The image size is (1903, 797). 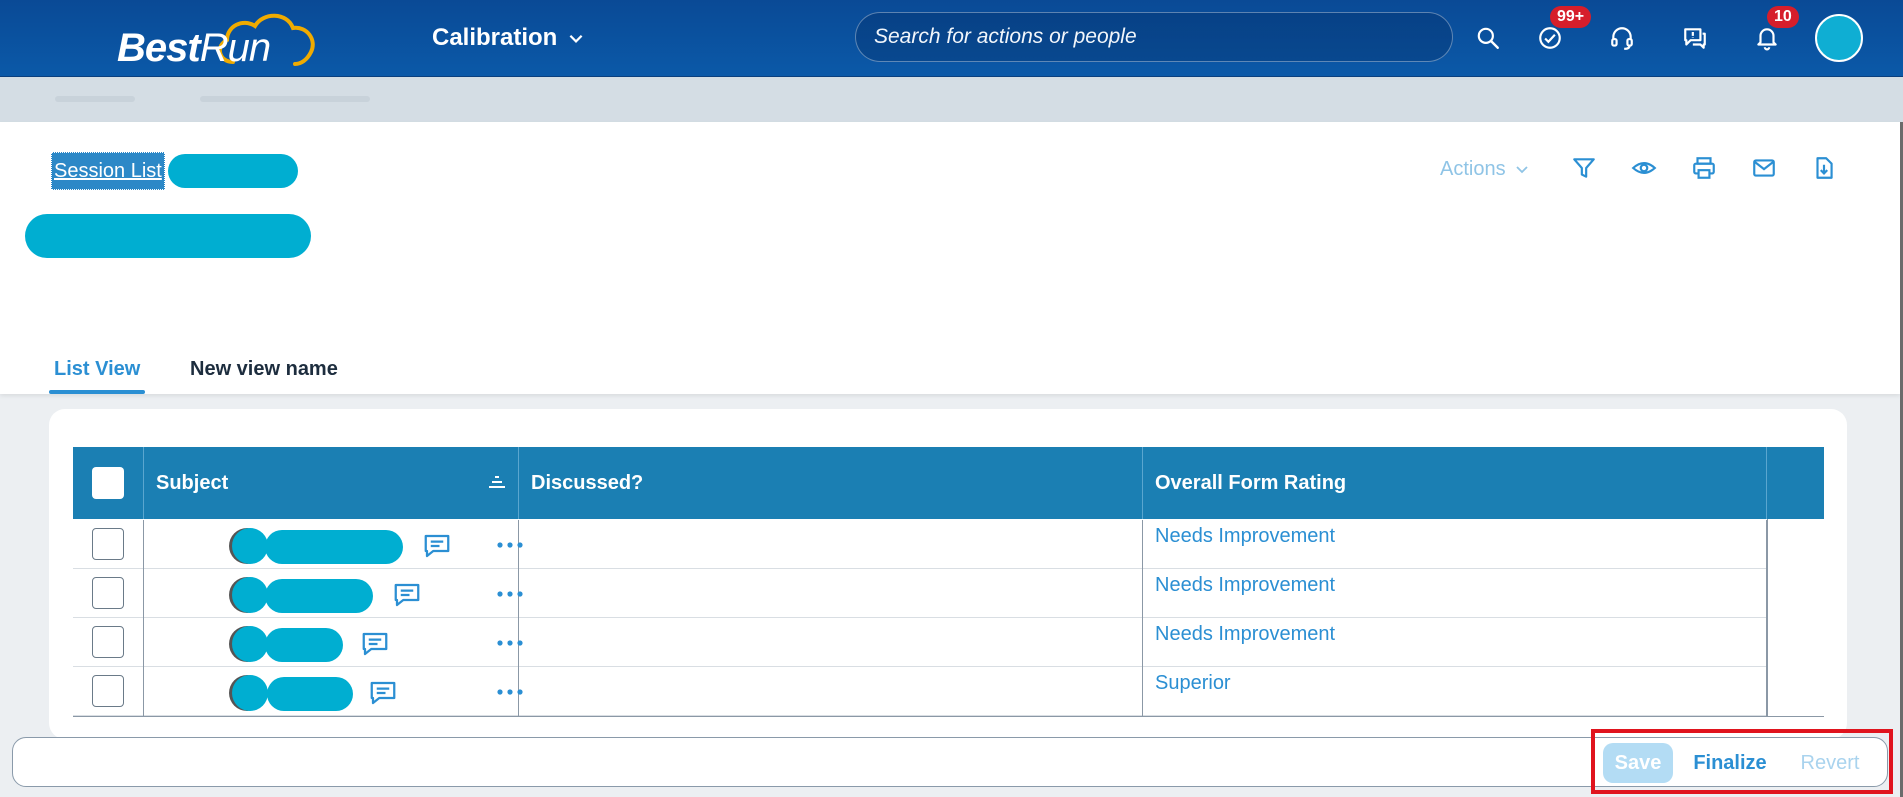 I want to click on column-header-discussed: Discussed?, so click(x=831, y=483).